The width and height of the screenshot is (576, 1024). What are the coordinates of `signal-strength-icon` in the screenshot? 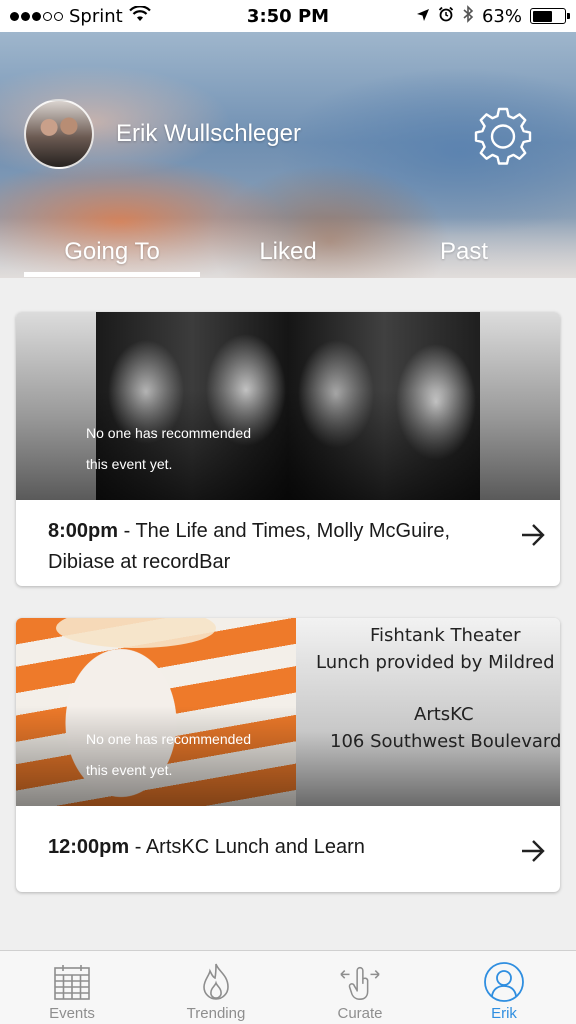 It's located at (36, 16).